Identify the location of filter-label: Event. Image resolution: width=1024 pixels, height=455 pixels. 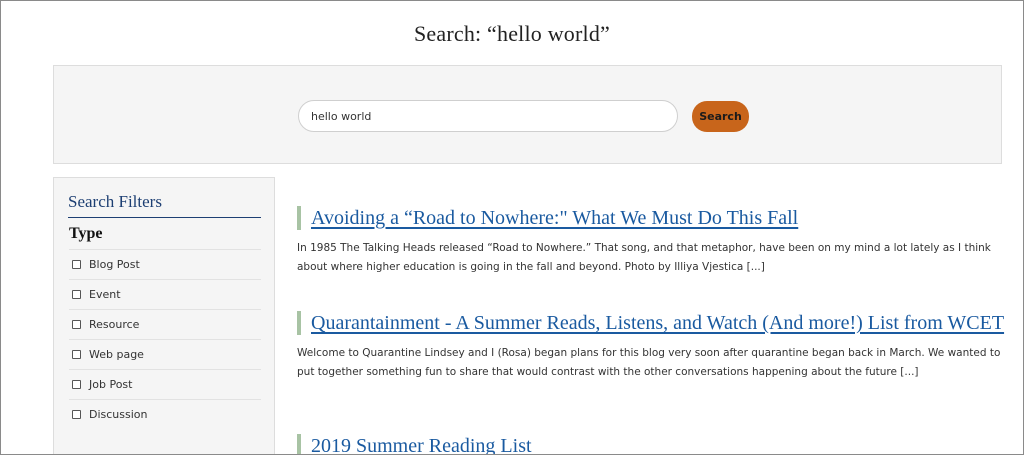
(105, 294).